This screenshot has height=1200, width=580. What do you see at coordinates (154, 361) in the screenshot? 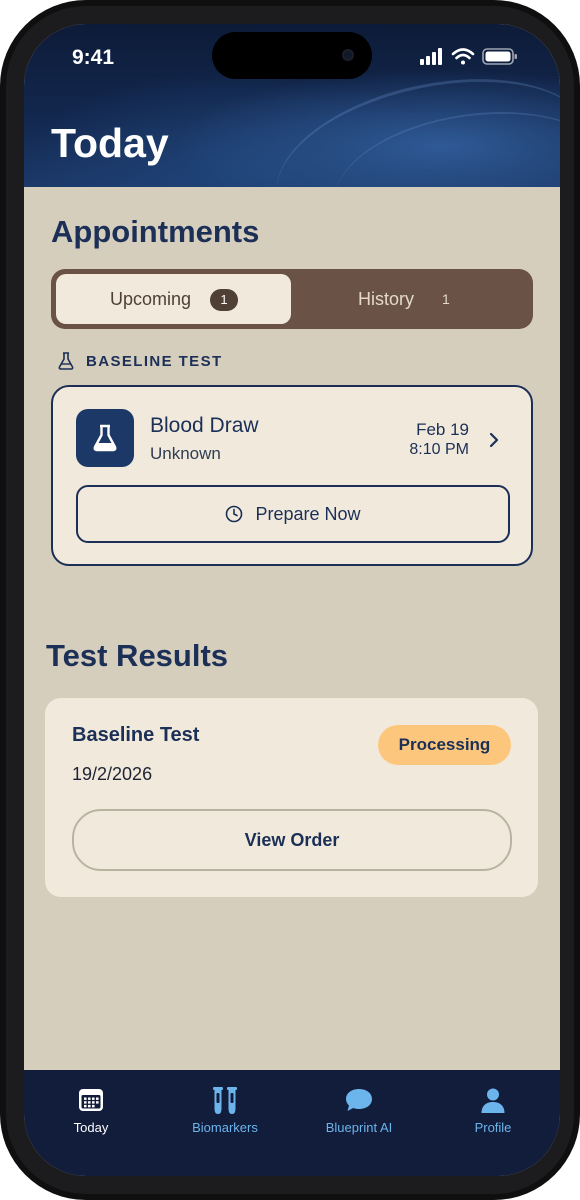
I see `category-label: BASELINE TEST` at bounding box center [154, 361].